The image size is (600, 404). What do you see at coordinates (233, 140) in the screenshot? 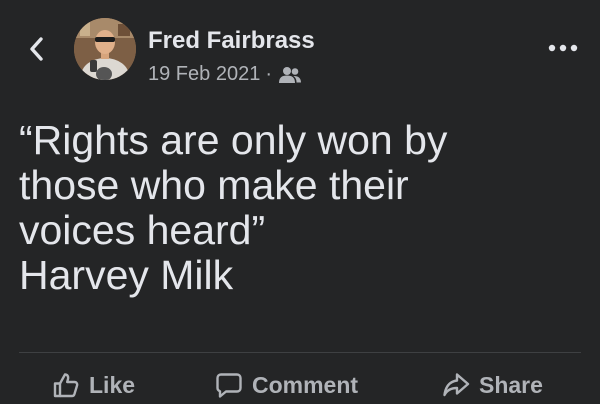
I see `post-text-line: “Rights are only won by` at bounding box center [233, 140].